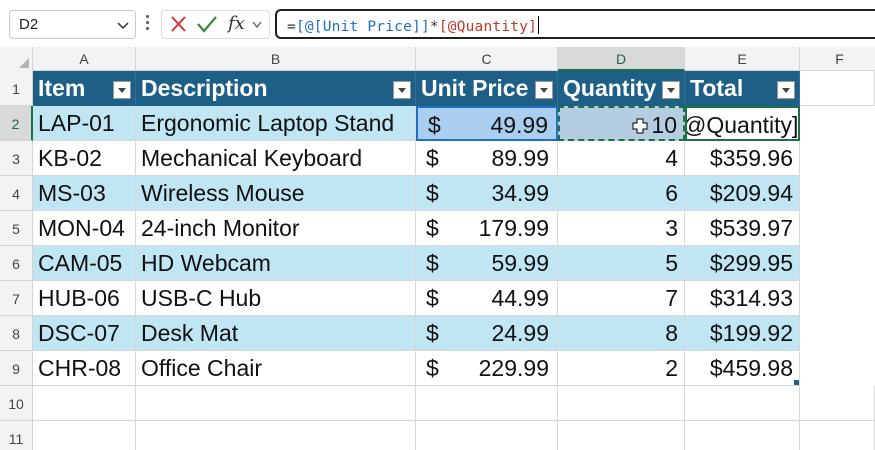 This screenshot has height=450, width=875. Describe the element at coordinates (84, 228) in the screenshot. I see `table-cell-item: MON-04` at that location.